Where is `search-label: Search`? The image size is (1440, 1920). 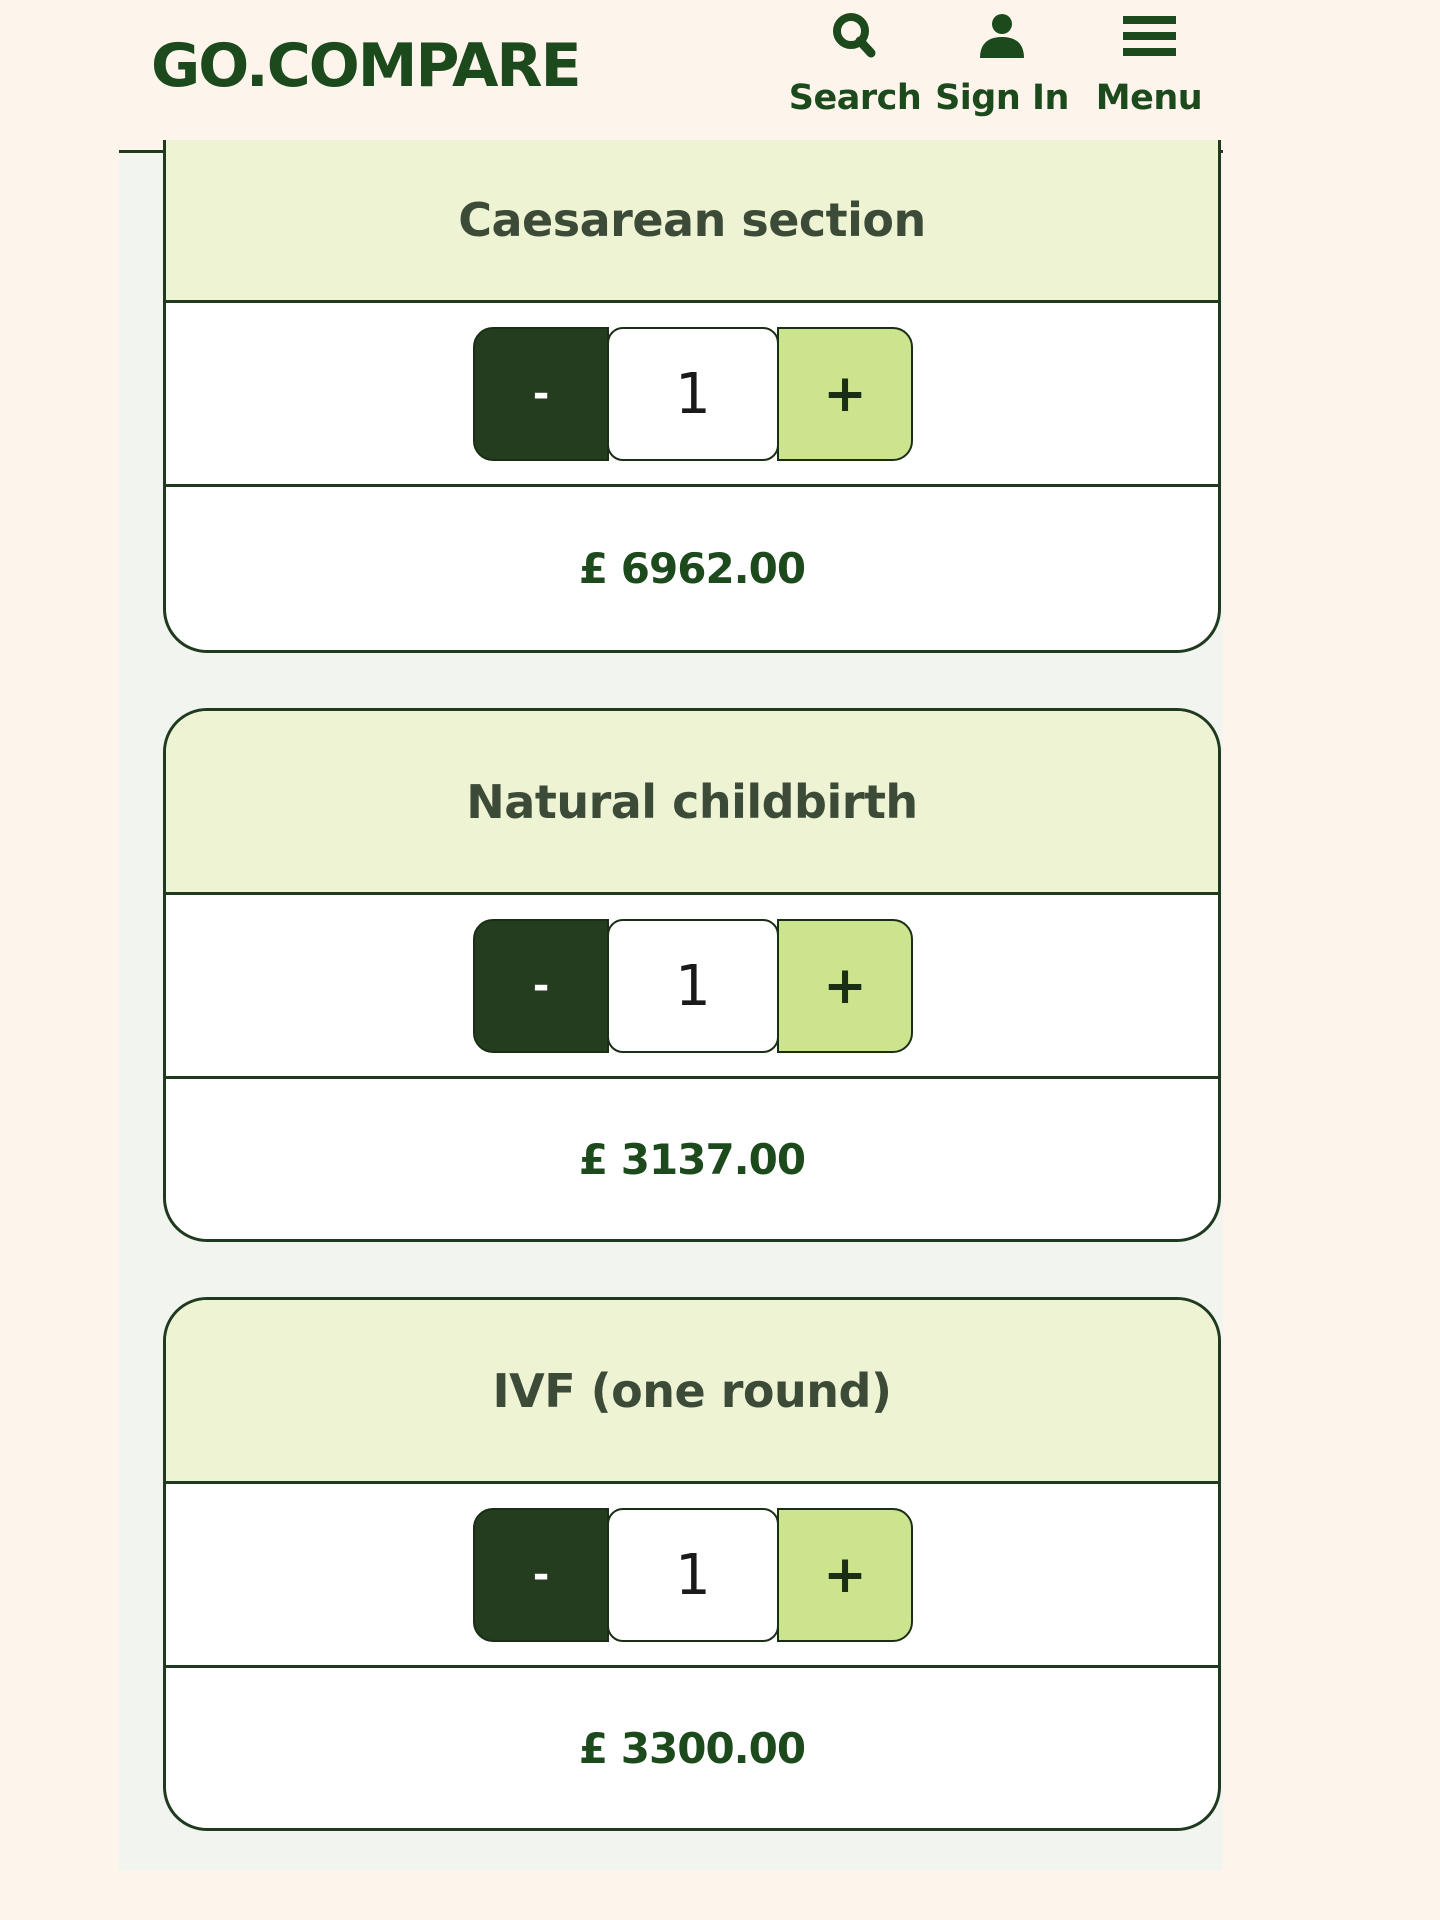
search-label: Search is located at coordinates (855, 98).